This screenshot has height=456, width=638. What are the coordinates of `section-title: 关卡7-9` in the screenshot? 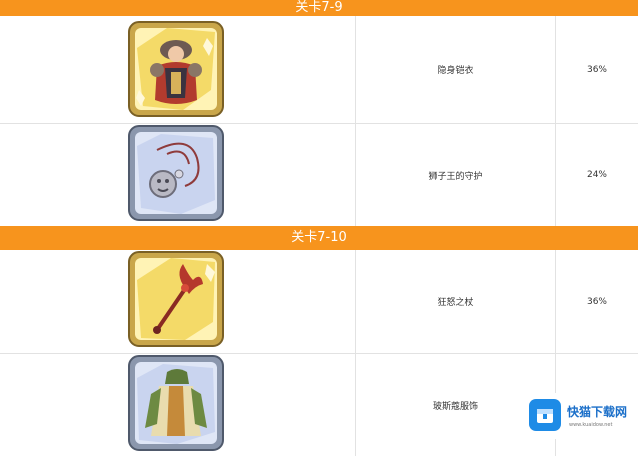 It's located at (319, 7).